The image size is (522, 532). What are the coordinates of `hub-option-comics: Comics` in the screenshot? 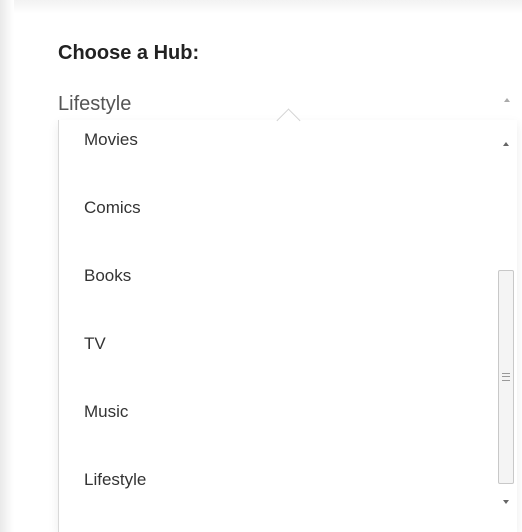 It's located at (277, 208).